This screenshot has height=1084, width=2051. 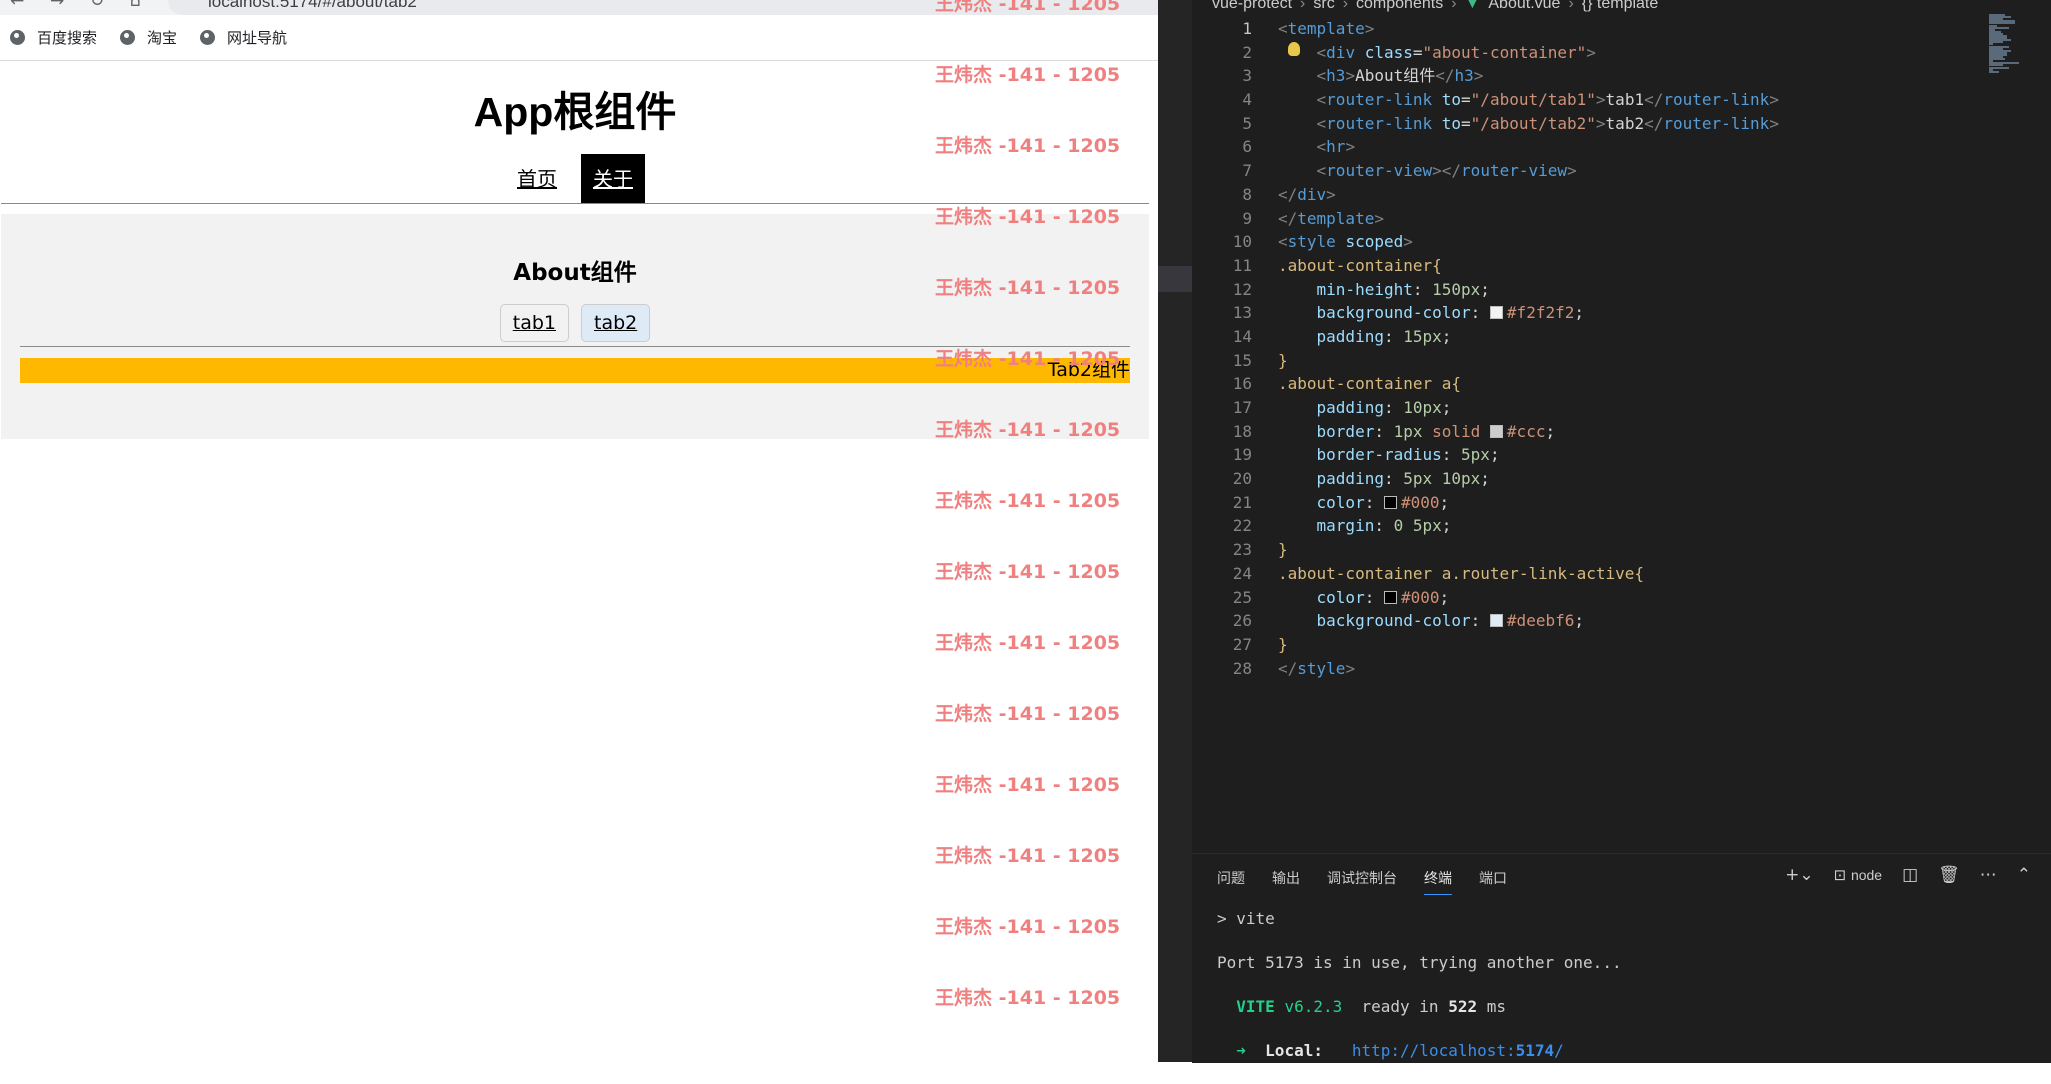 What do you see at coordinates (1528, 574) in the screenshot?
I see `code-line: .about-container a.router-link-active{` at bounding box center [1528, 574].